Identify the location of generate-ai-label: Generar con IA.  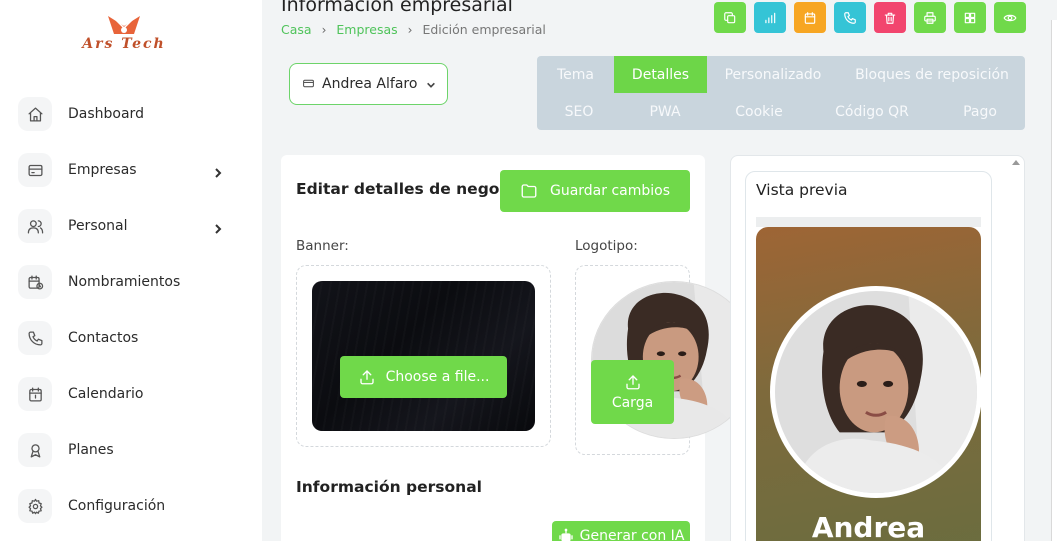
(632, 534).